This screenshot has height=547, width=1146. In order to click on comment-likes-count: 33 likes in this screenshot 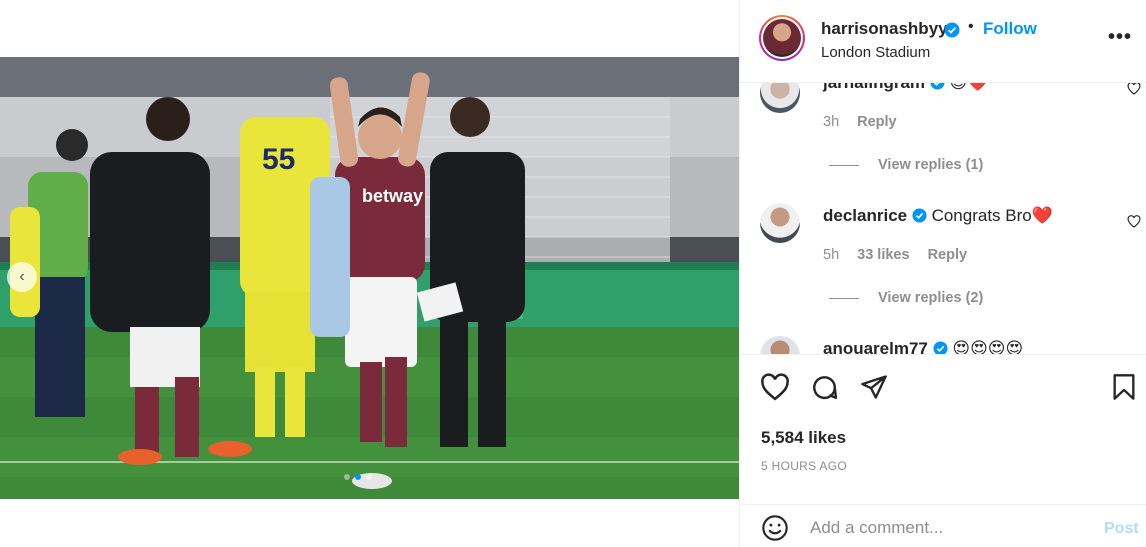, I will do `click(883, 255)`.